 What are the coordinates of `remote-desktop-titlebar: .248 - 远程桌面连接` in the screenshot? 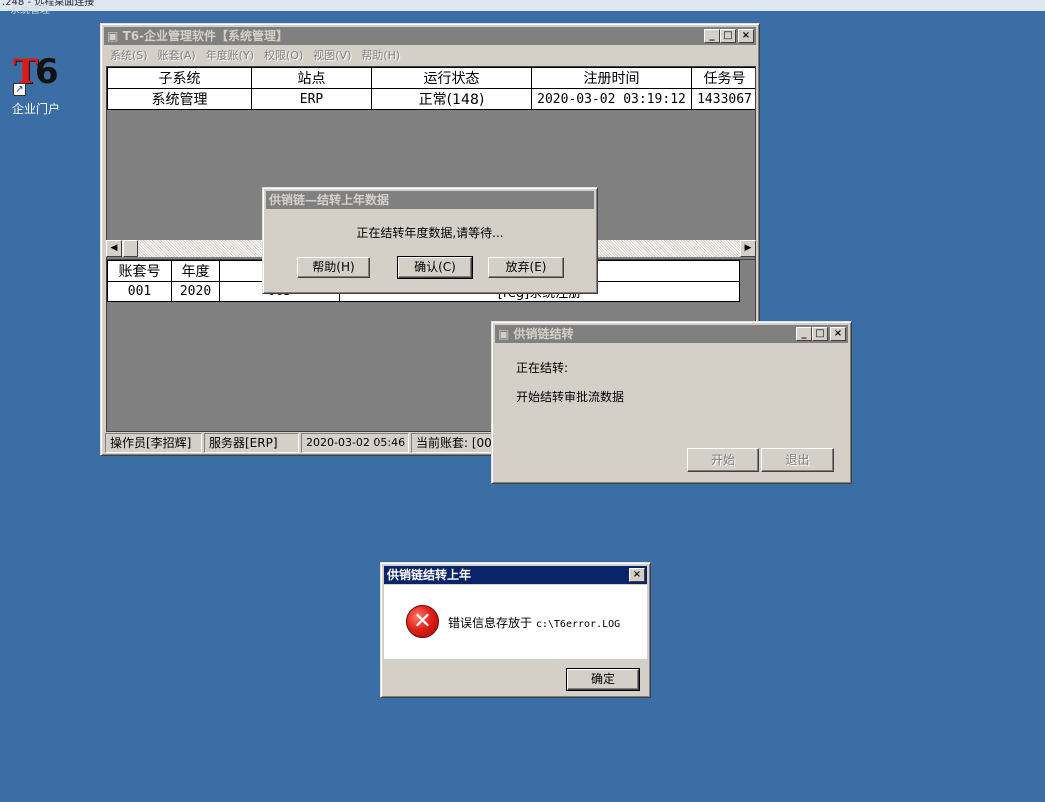 It's located at (522, 5).